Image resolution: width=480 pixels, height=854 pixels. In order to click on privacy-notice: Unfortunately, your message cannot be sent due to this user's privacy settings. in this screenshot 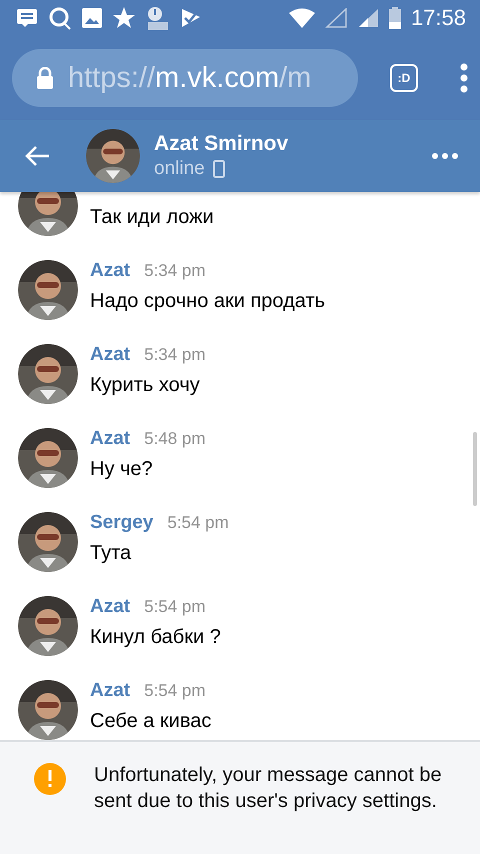, I will do `click(268, 788)`.